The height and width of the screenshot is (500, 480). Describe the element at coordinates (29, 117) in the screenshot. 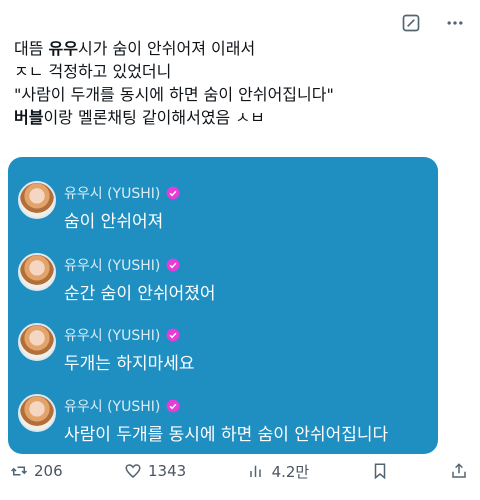

I see `post-line-4-bold: 버블` at that location.